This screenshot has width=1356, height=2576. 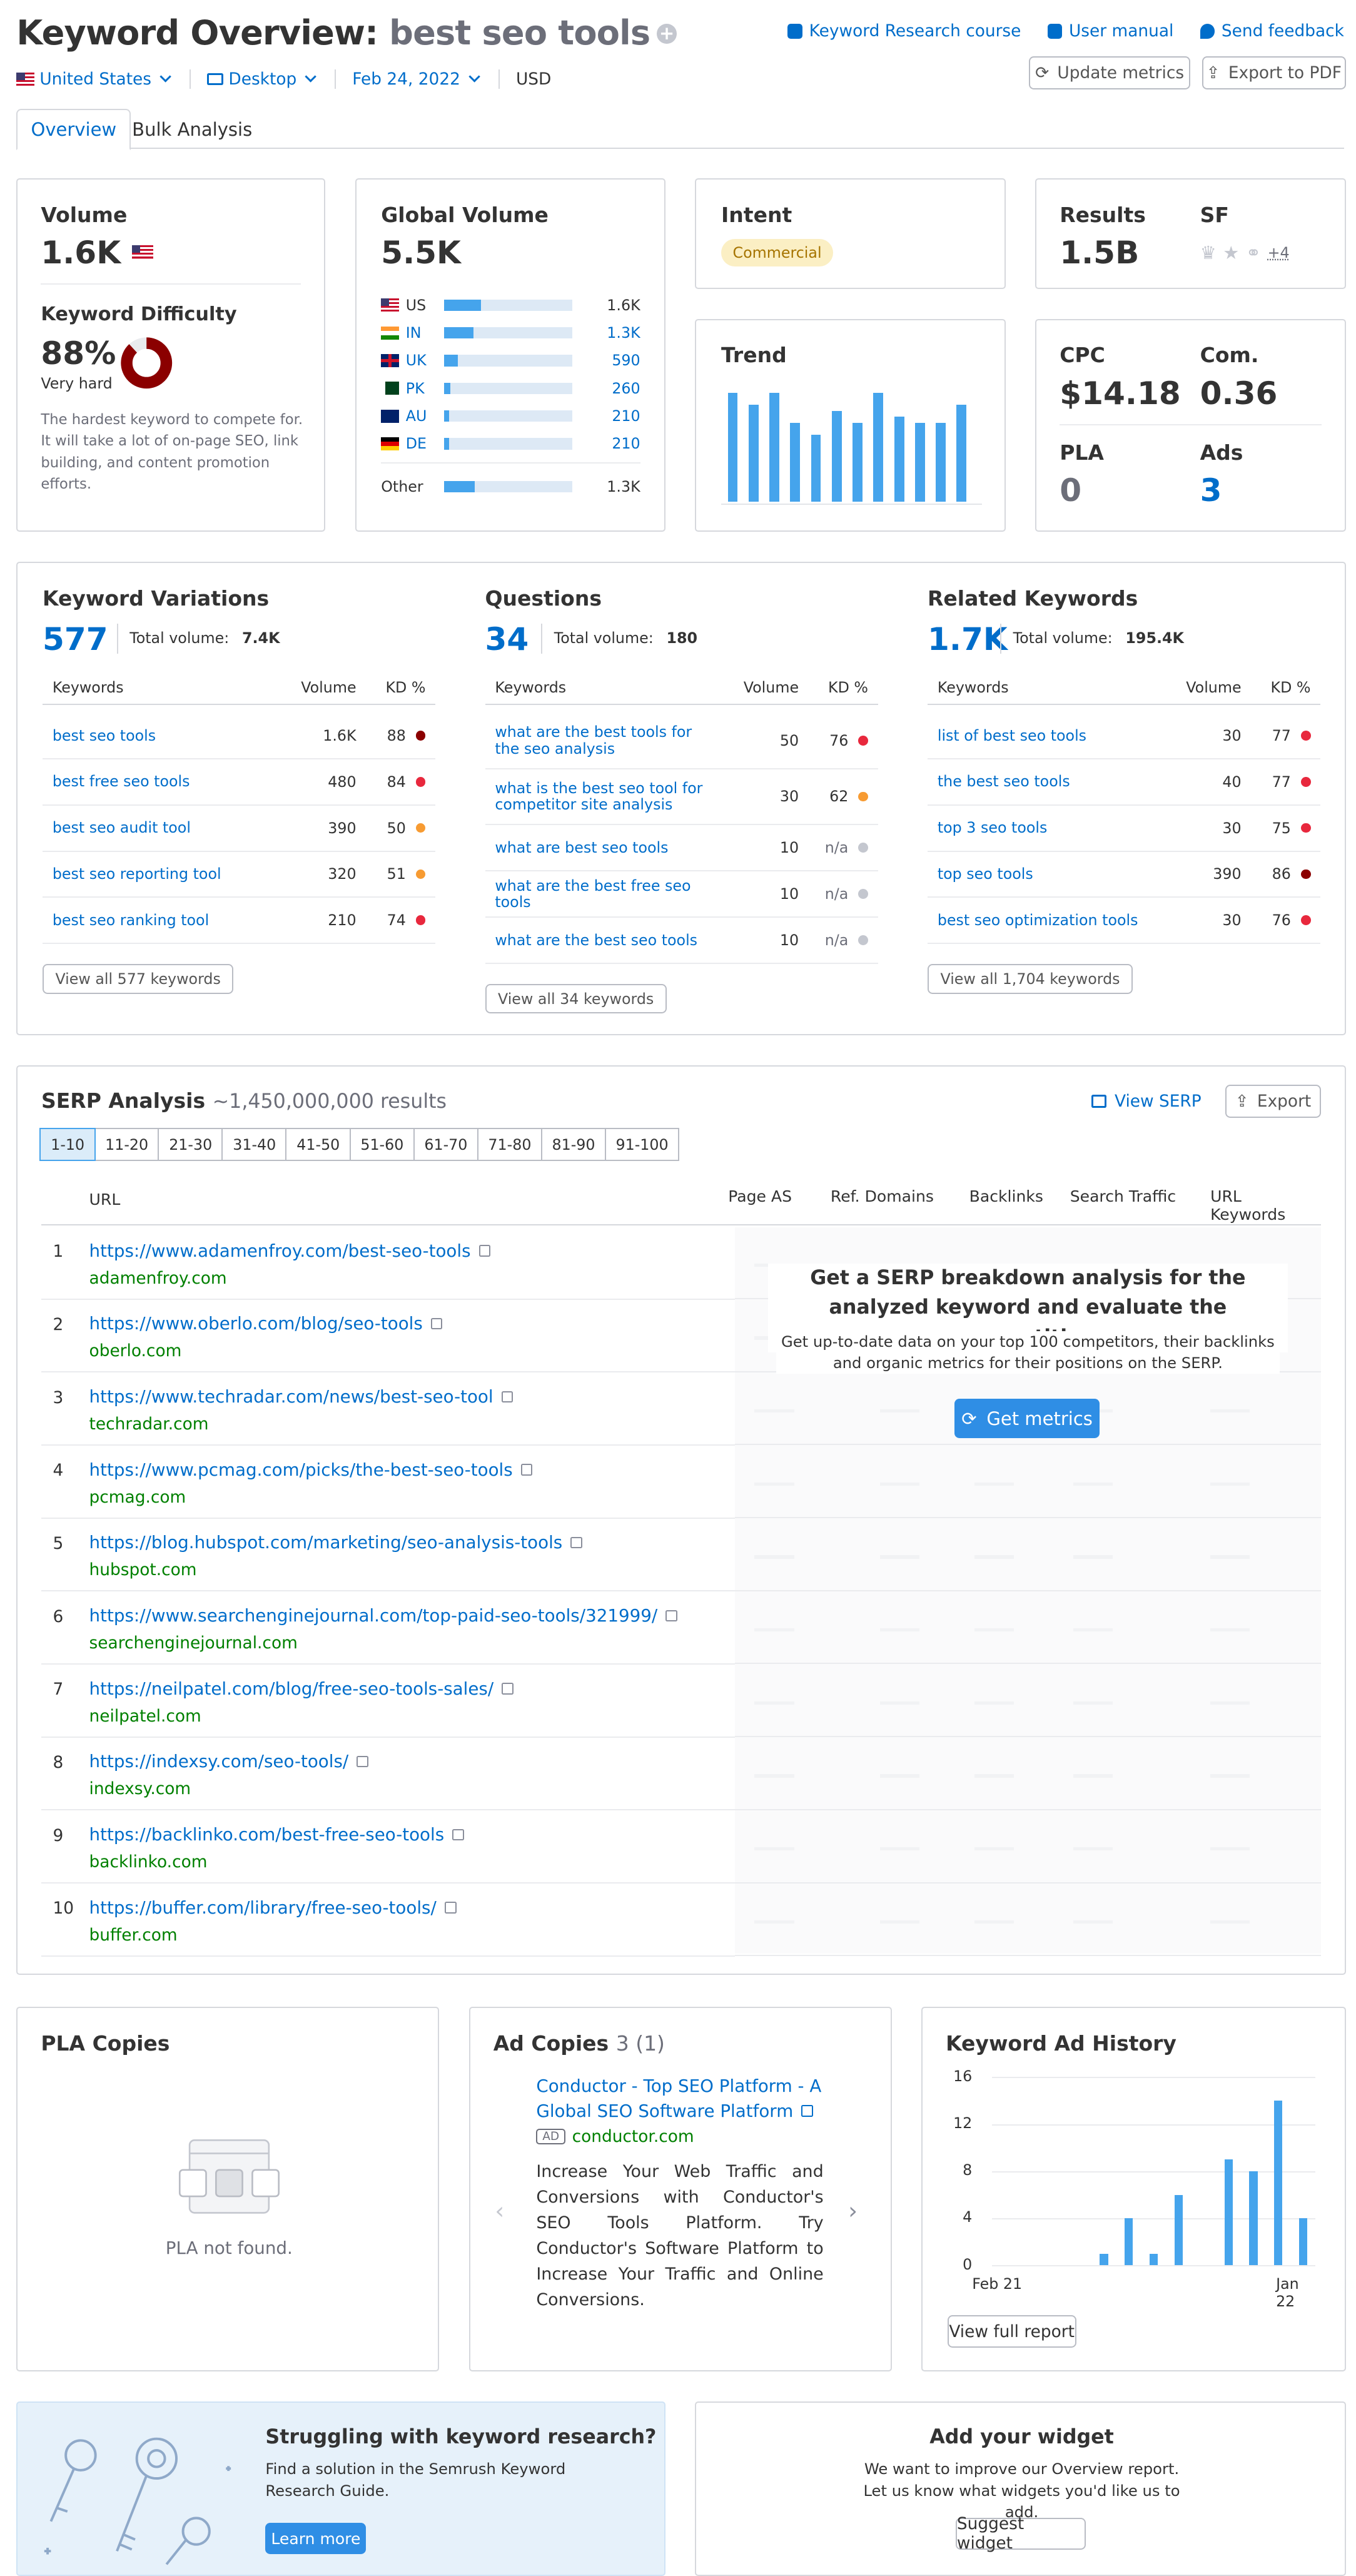 I want to click on keyword-link: best seo reporting tool, so click(x=166, y=874).